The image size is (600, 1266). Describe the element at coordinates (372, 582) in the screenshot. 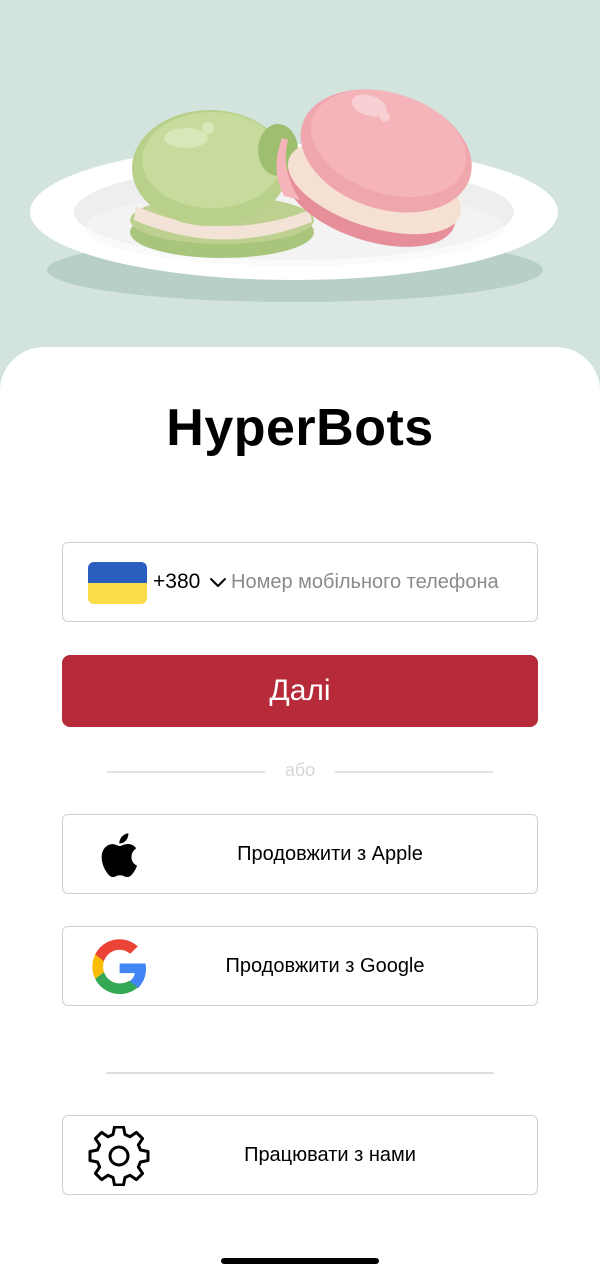

I see `phone-input` at that location.